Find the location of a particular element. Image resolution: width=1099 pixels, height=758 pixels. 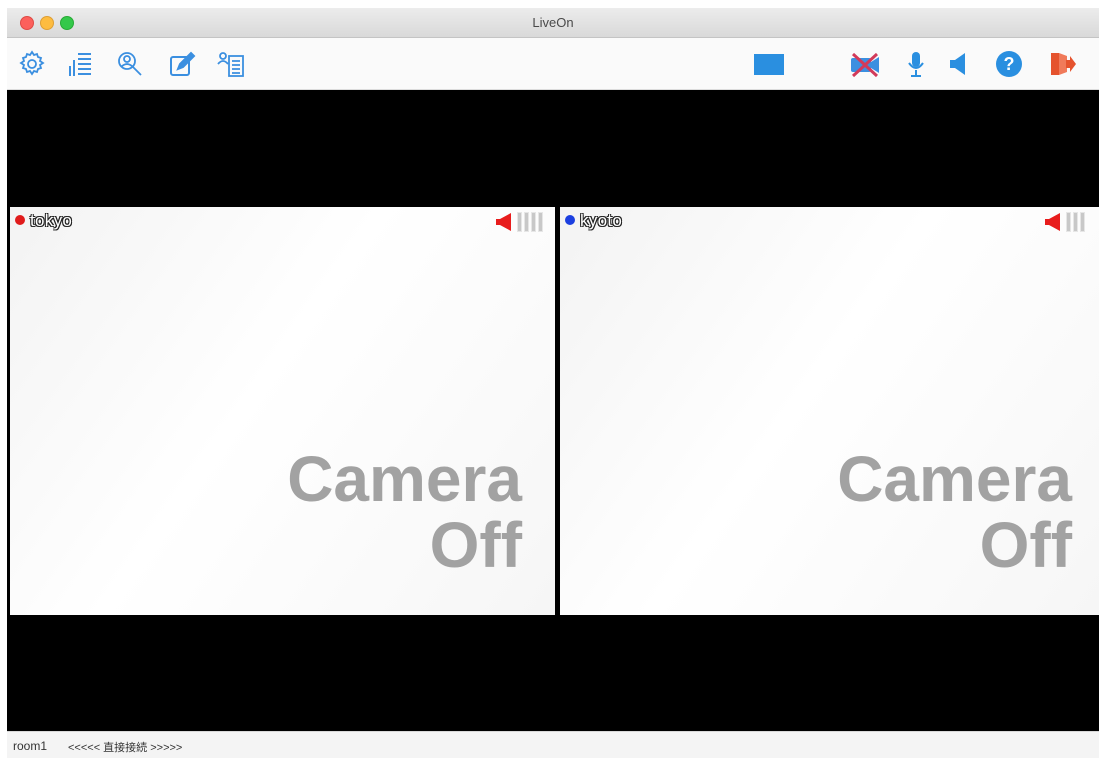

participant-name: kyoto is located at coordinates (601, 220).